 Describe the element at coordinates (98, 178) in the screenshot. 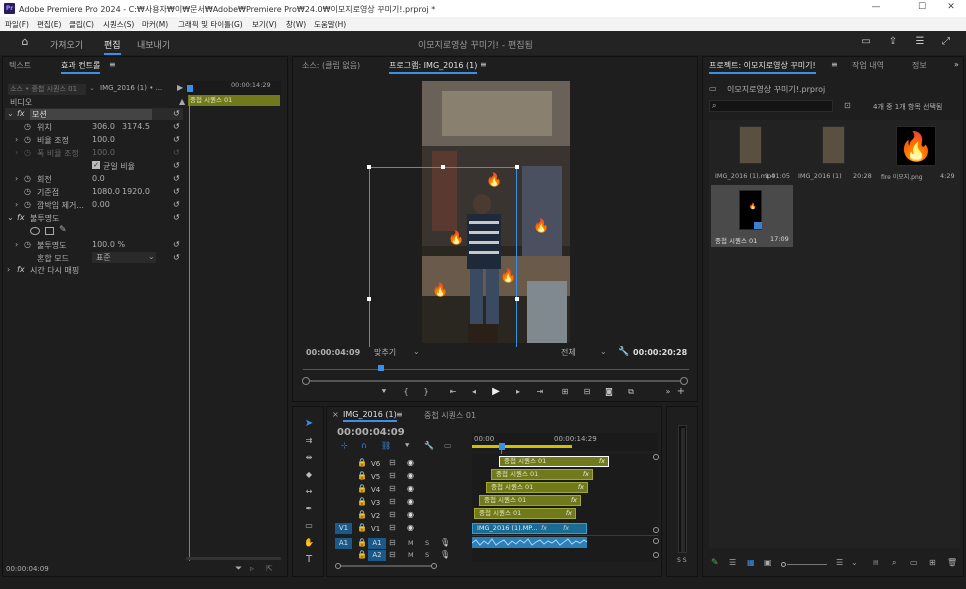

I see `rotation-value: 0.0` at that location.